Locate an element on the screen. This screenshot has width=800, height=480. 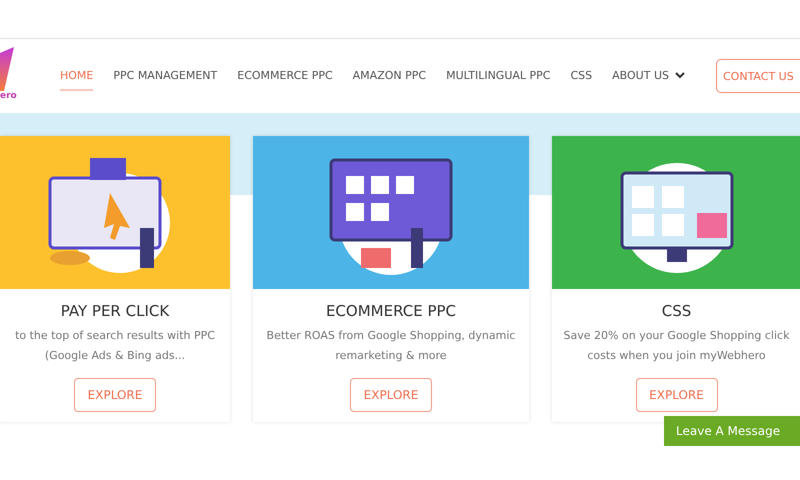
card-title: PAY PER CLICK is located at coordinates (115, 311).